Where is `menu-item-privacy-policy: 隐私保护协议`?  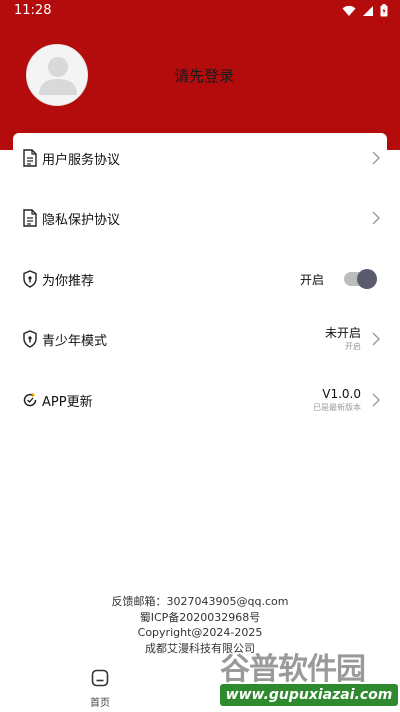
menu-item-privacy-policy: 隐私保护协议 is located at coordinates (200, 218).